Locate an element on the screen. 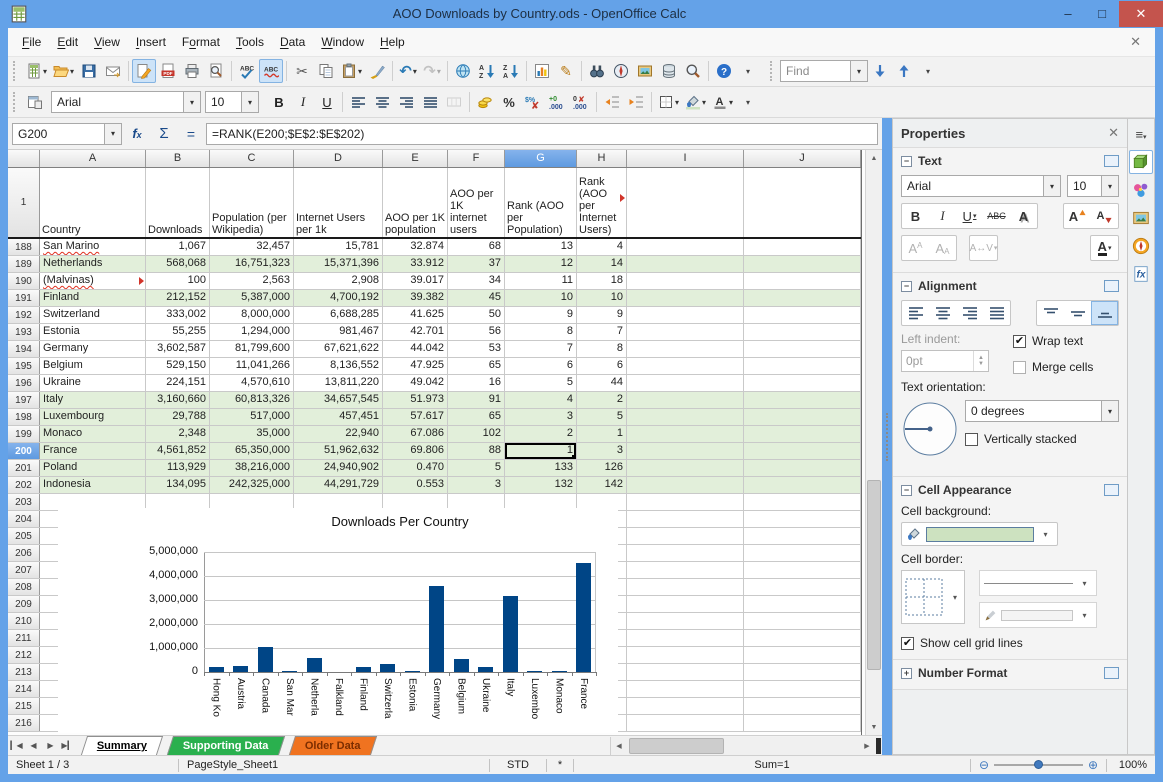  underline-button: U is located at coordinates (327, 102).